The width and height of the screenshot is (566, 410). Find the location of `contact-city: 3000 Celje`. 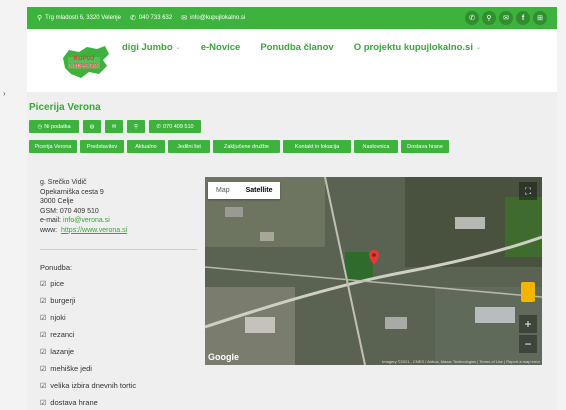

contact-city: 3000 Celje is located at coordinates (57, 201).